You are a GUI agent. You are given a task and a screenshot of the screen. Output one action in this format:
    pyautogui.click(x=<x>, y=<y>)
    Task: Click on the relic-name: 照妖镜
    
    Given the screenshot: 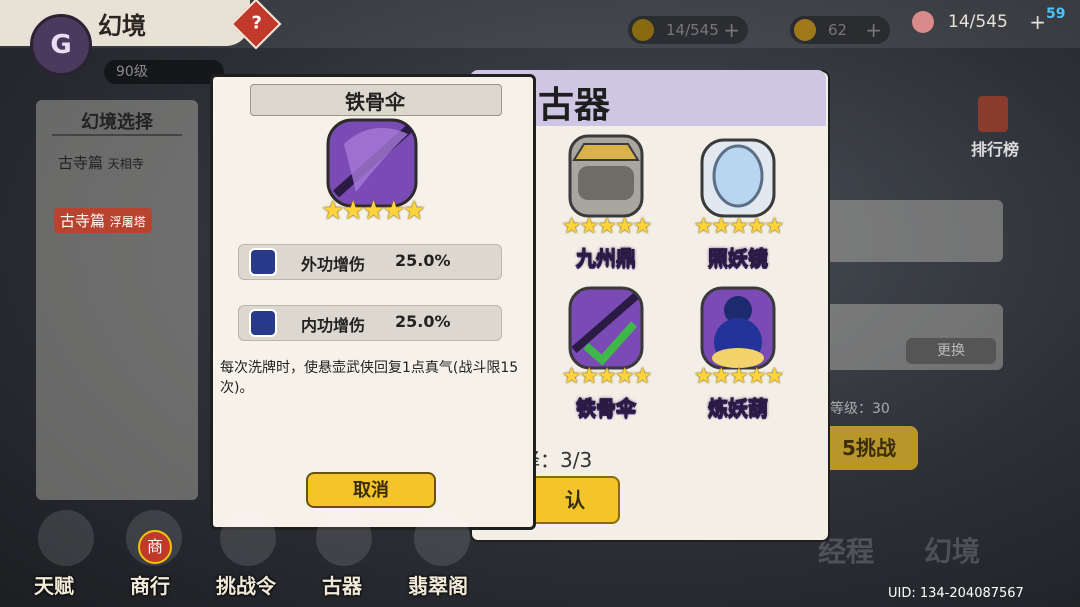 What is the action you would take?
    pyautogui.click(x=738, y=258)
    